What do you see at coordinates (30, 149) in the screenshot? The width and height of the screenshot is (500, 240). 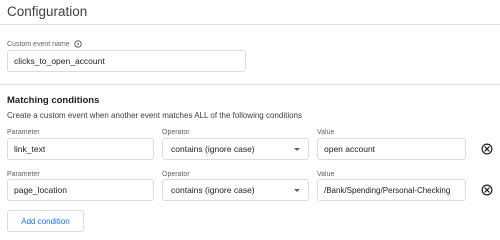 I see `parameter-value-1: link_text` at bounding box center [30, 149].